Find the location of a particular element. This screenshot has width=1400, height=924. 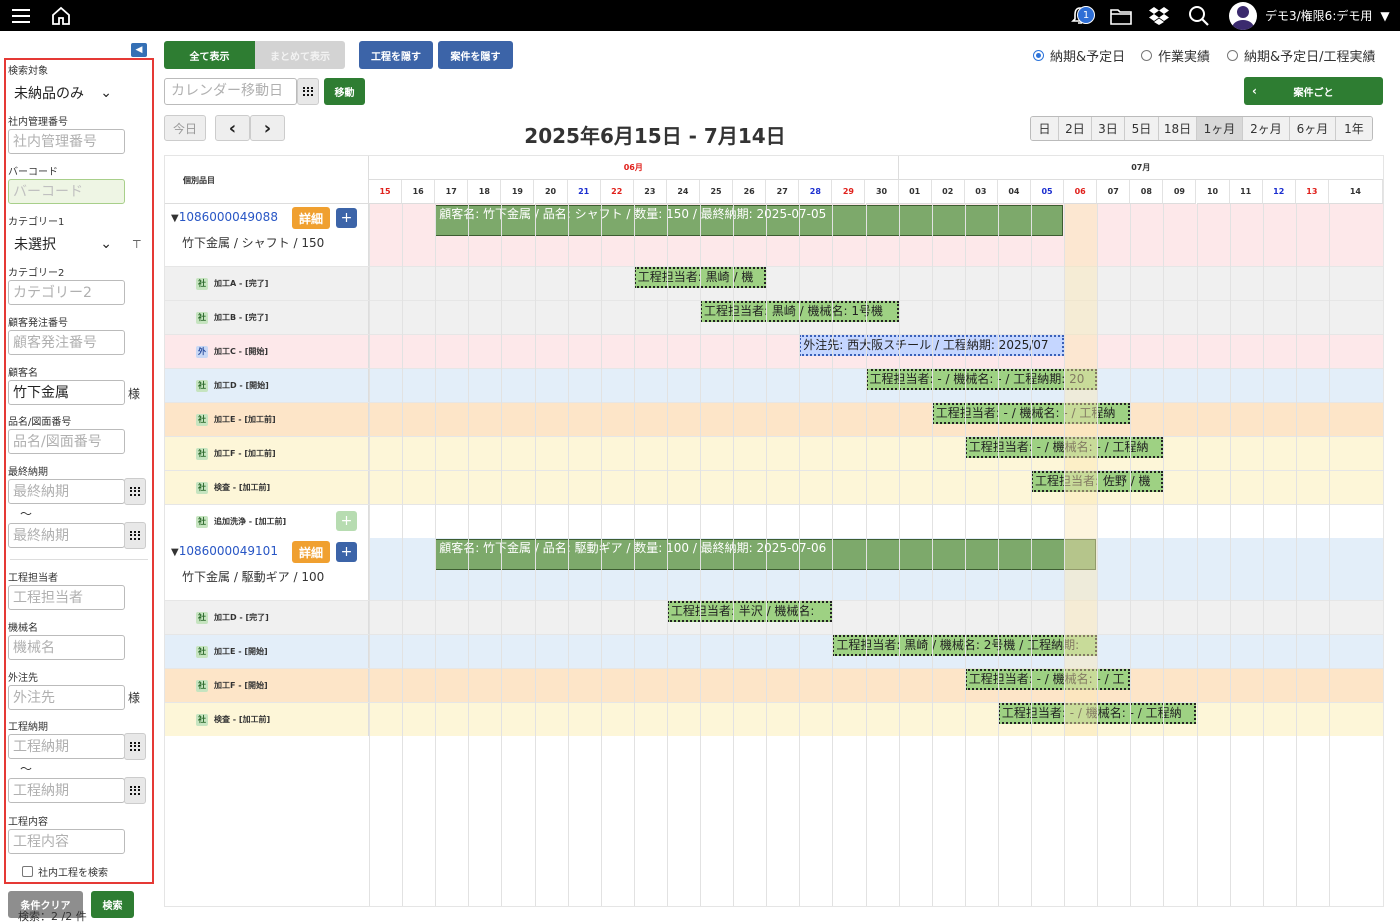

menu-icon is located at coordinates (21, 15).